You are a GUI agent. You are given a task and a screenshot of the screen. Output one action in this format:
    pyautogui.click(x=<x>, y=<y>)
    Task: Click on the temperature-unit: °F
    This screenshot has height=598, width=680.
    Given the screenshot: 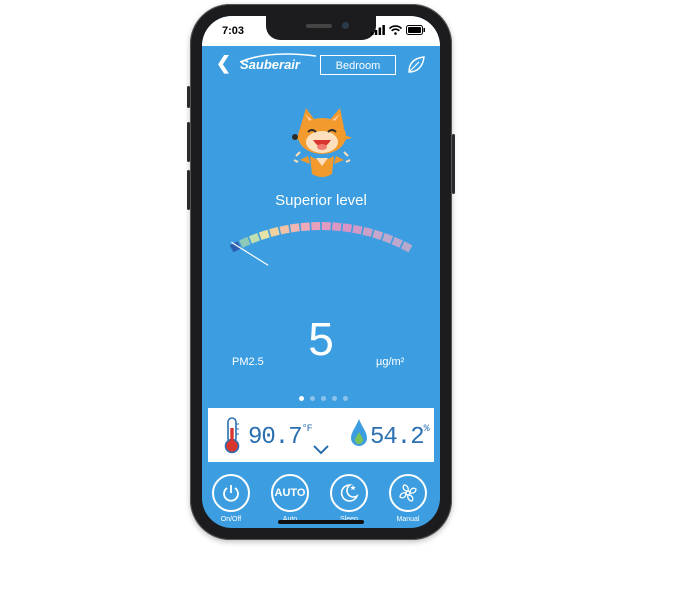 What is the action you would take?
    pyautogui.click(x=307, y=429)
    